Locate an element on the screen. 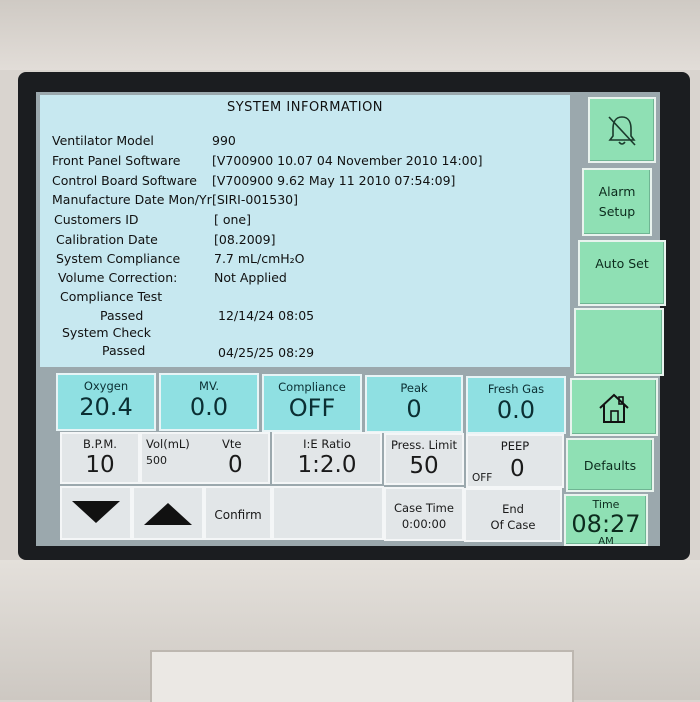 This screenshot has width=700, height=702. param-mv: MV. 0.0 is located at coordinates (209, 402).